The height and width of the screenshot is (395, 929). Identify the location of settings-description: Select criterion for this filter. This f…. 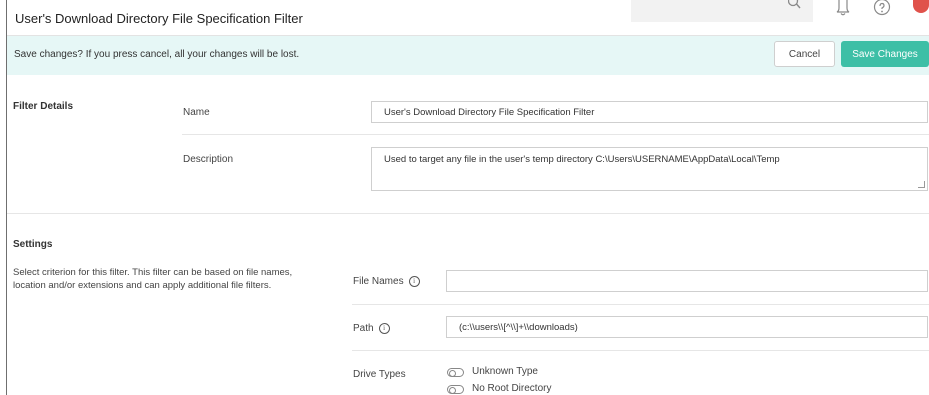
(153, 279).